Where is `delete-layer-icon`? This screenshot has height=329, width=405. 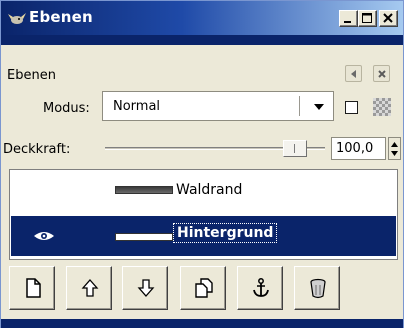
delete-layer-icon is located at coordinates (318, 288).